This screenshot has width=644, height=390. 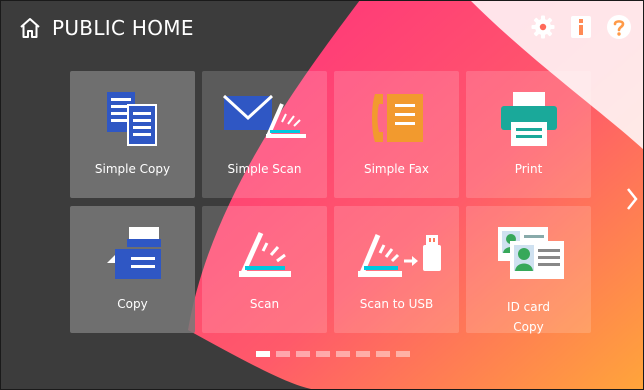 What do you see at coordinates (132, 304) in the screenshot?
I see `tile-label: Copy` at bounding box center [132, 304].